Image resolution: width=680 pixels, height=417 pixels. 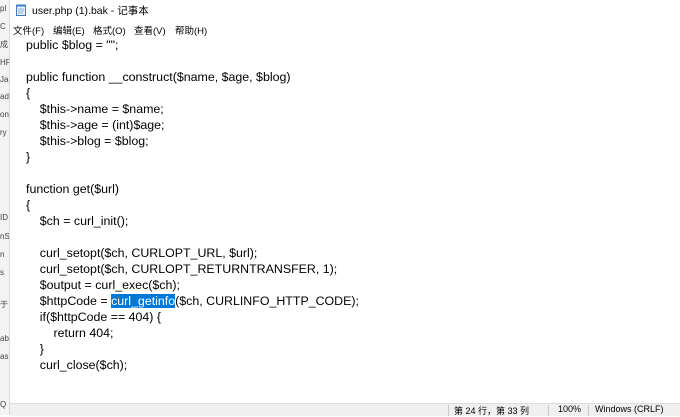 I want to click on menu-view: 查看(V), so click(x=150, y=30).